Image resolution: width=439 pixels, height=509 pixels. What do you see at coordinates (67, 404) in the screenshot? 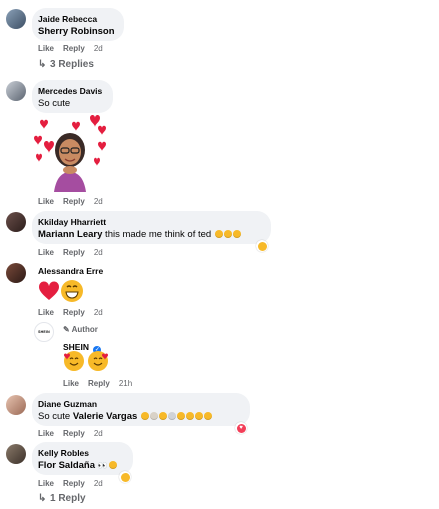
I see `comment-author: Diane Guzman` at bounding box center [67, 404].